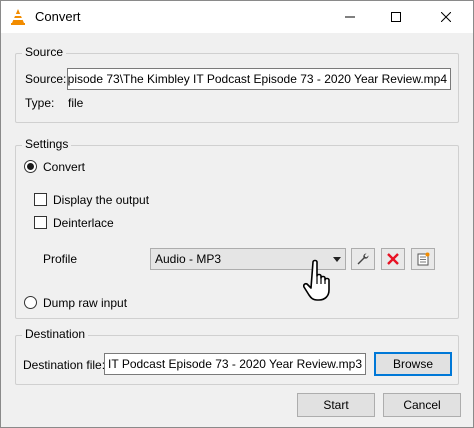 The height and width of the screenshot is (428, 474). Describe the element at coordinates (60, 259) in the screenshot. I see `profile-label: Profile` at that location.